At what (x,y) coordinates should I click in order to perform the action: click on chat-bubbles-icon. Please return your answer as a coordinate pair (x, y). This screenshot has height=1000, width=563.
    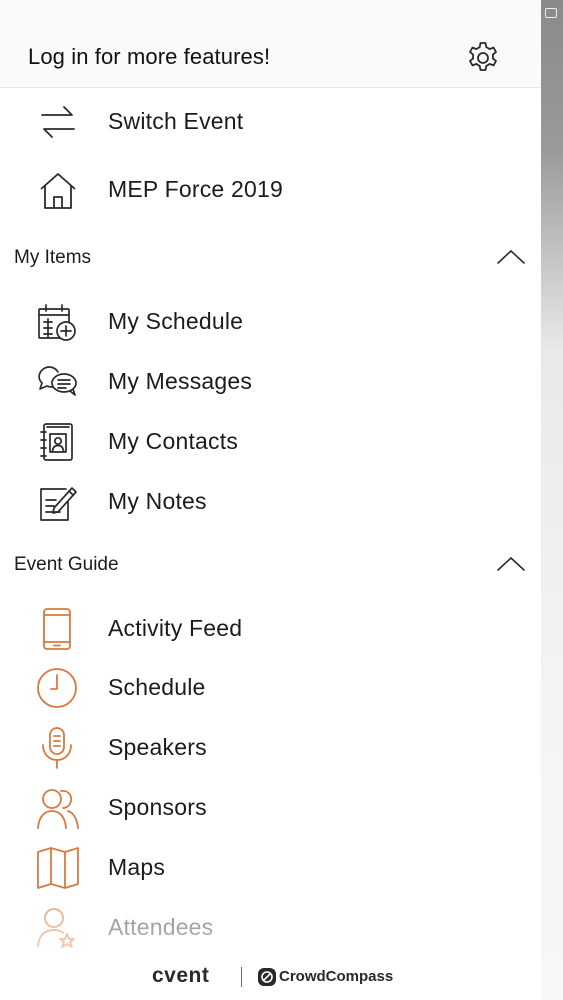
    Looking at the image, I should click on (57, 381).